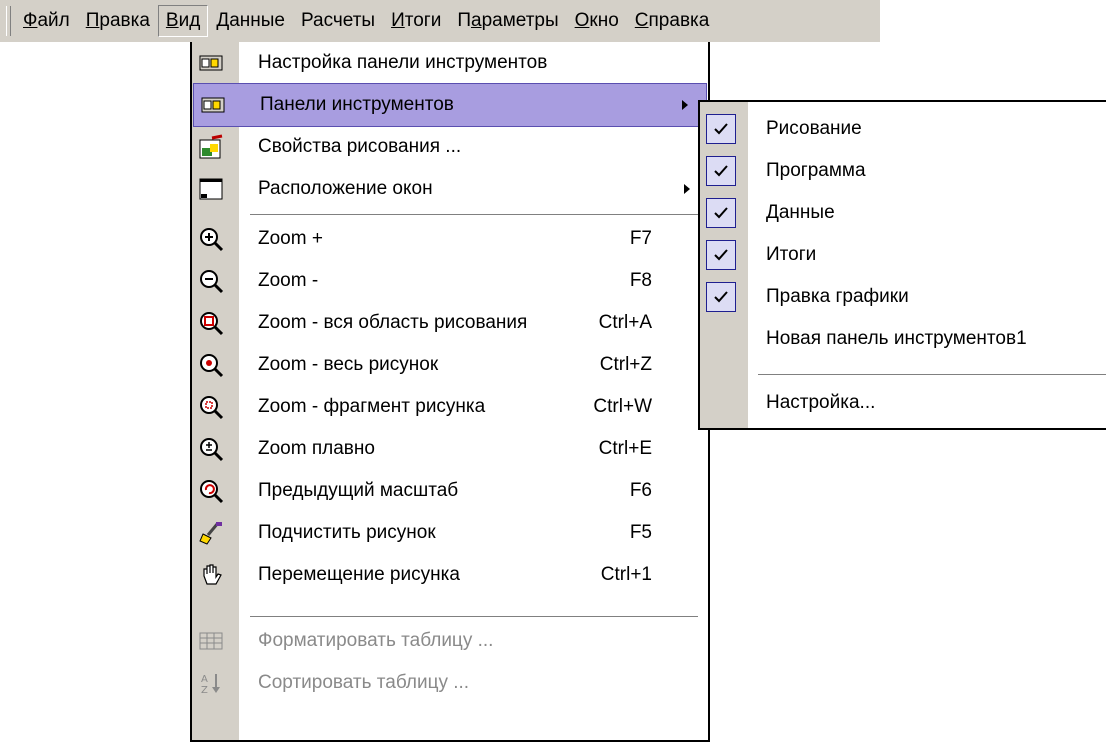 This screenshot has width=1106, height=742. I want to click on accelerator-letter: а, so click(476, 20).